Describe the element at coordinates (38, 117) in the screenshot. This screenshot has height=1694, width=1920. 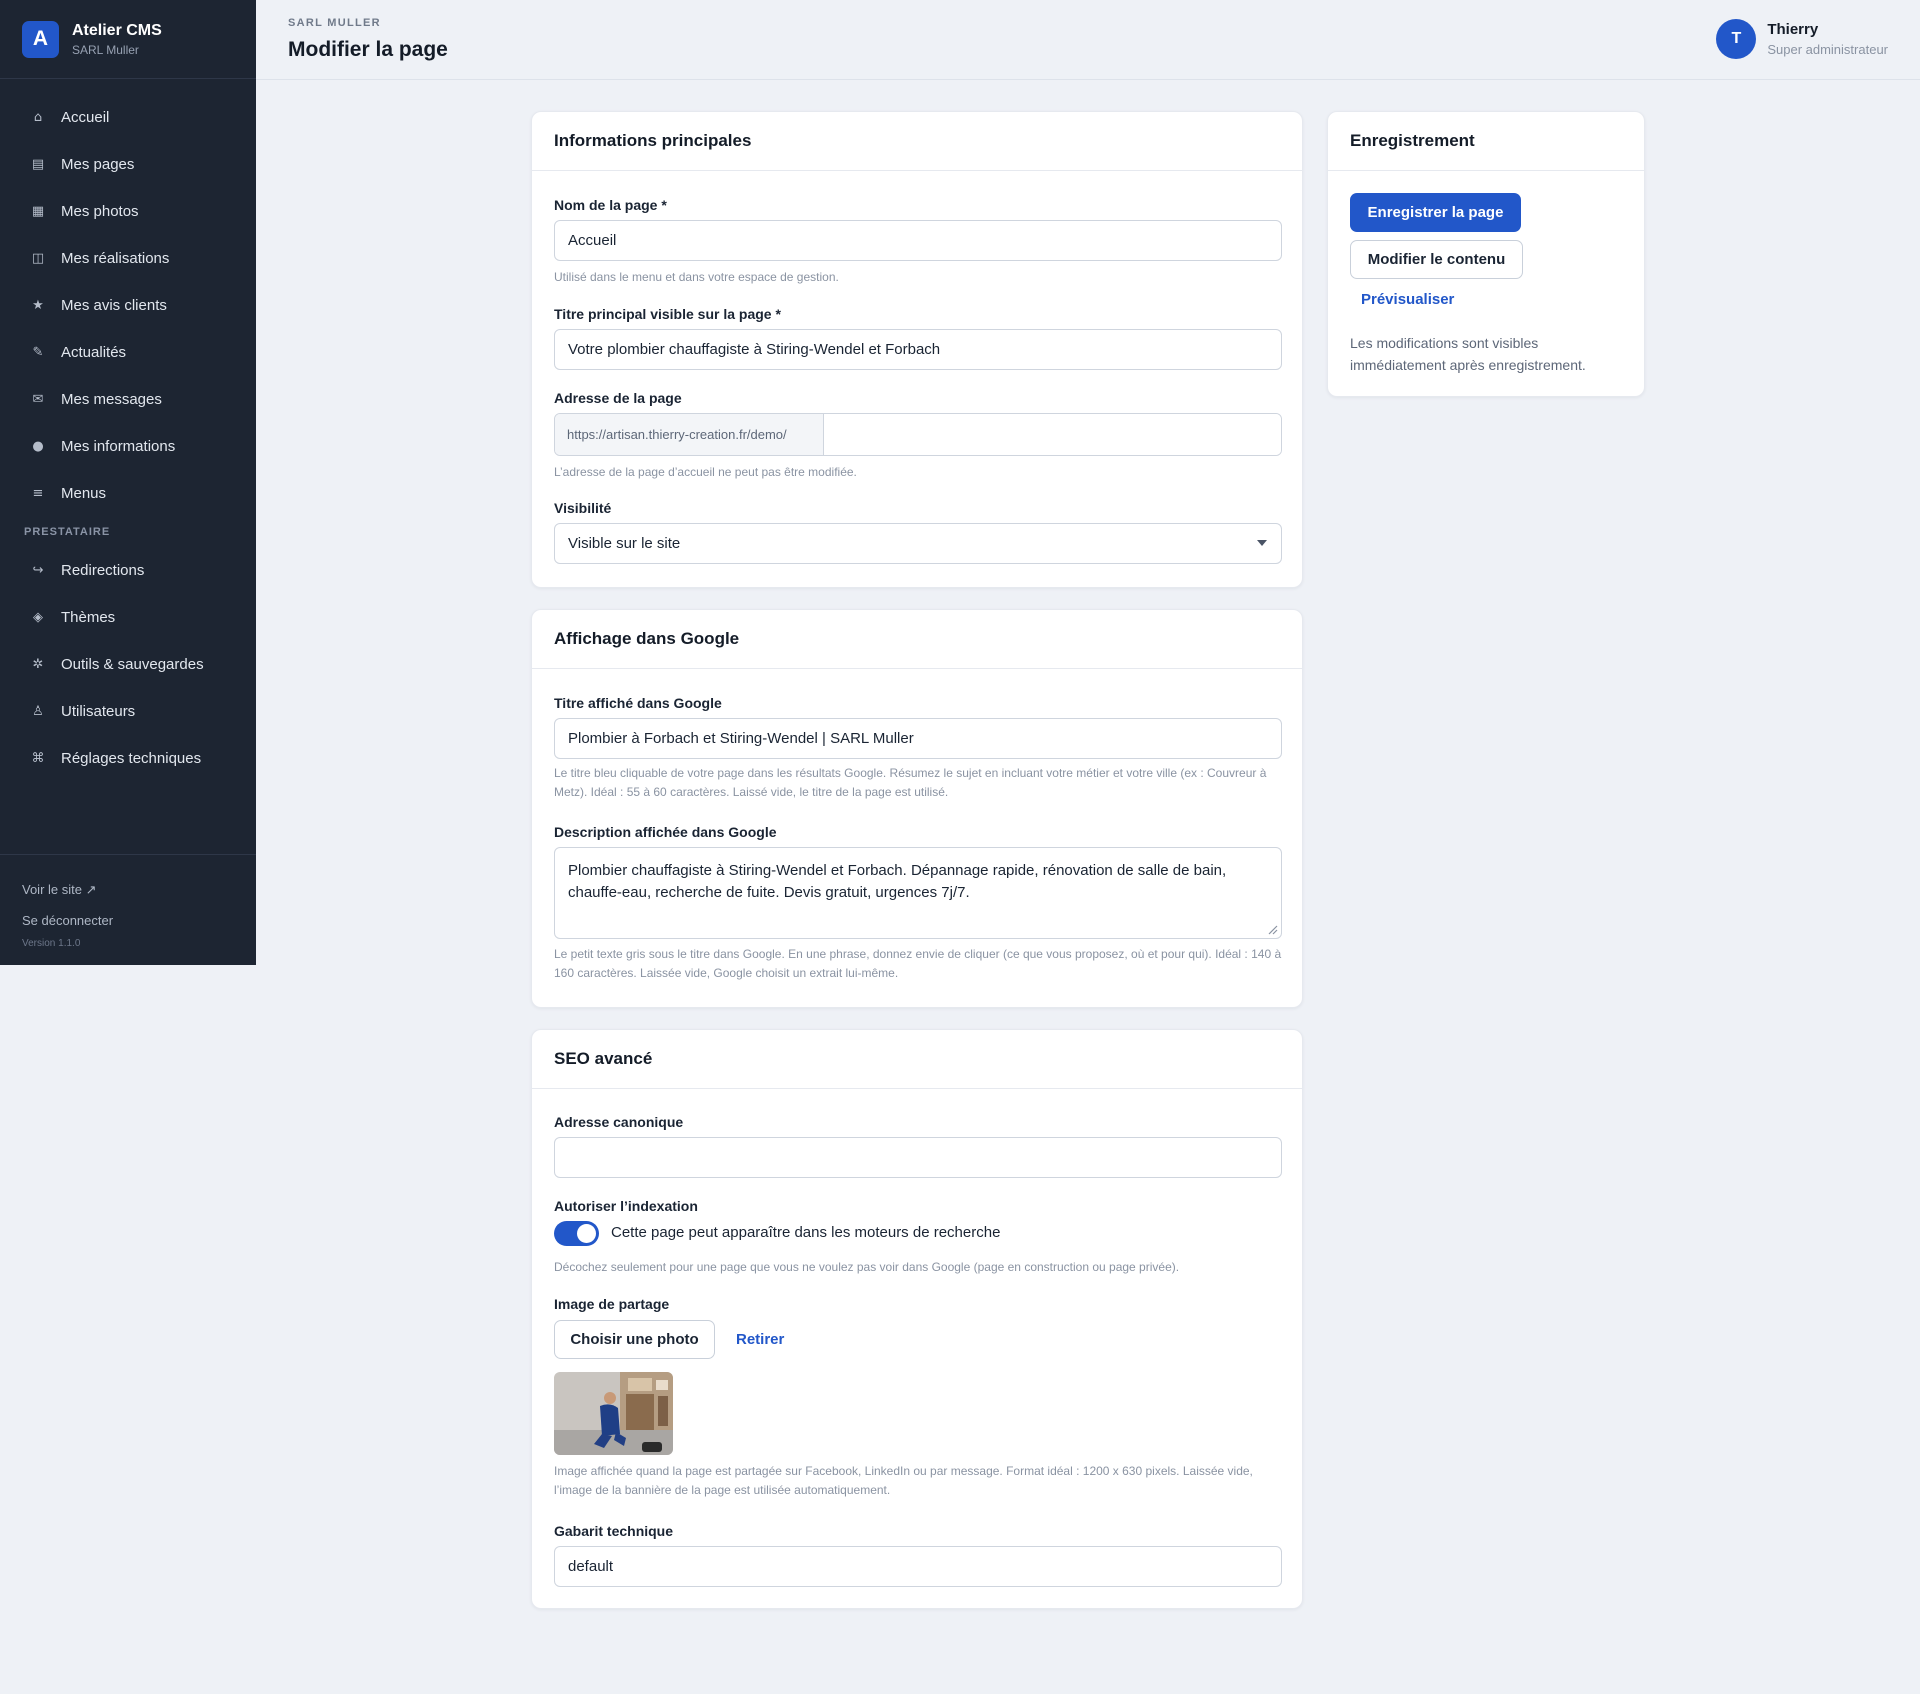
I see `home-icon: ⌂` at that location.